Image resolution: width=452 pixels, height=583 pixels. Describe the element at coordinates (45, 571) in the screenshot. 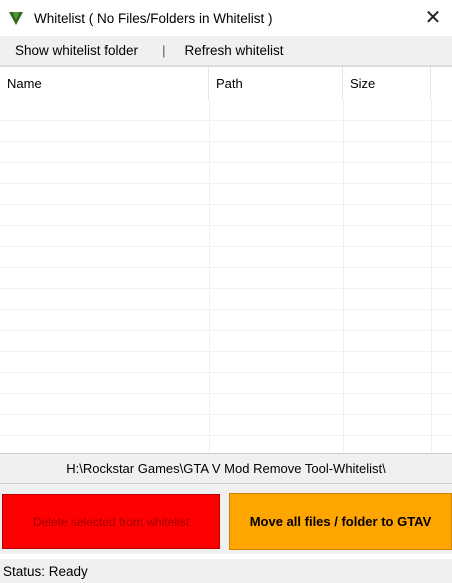

I see `status-text: Status: Ready` at that location.